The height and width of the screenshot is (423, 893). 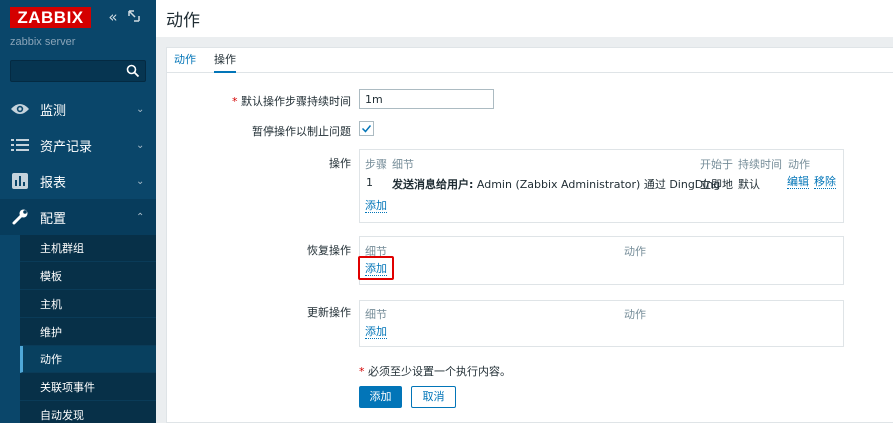 What do you see at coordinates (716, 164) in the screenshot?
I see `col-start: 开始于` at bounding box center [716, 164].